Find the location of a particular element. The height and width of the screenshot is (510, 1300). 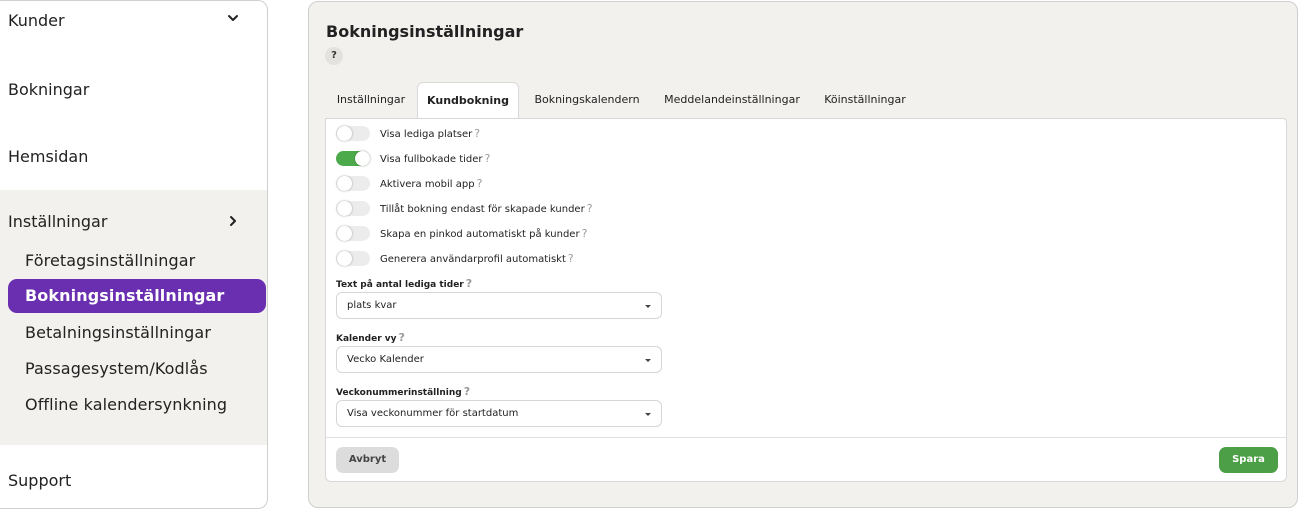

field-label: Veckonummerinställning is located at coordinates (399, 393).